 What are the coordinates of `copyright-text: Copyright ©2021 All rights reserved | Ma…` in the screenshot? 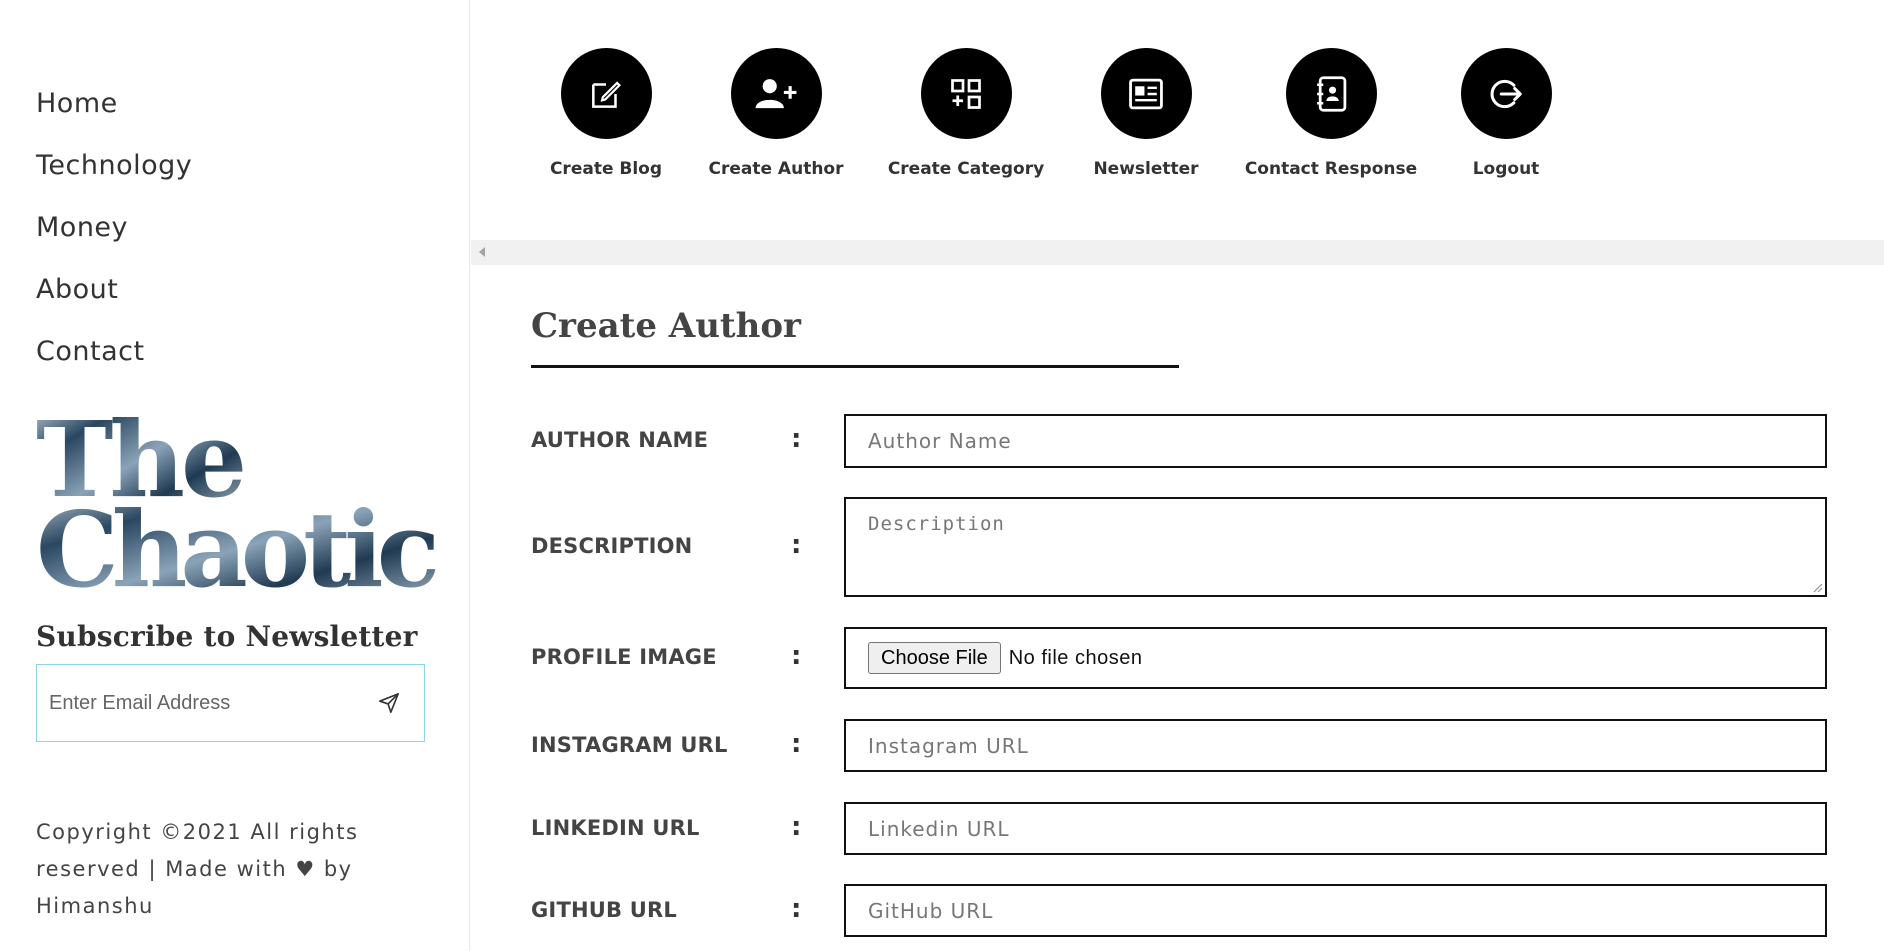 It's located at (197, 869).